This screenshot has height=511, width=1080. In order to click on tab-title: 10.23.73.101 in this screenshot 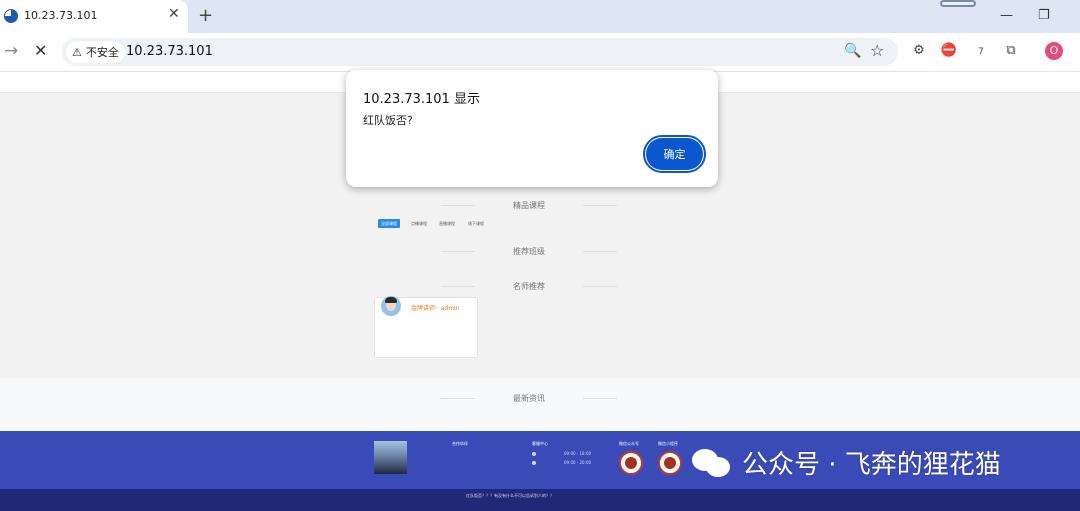, I will do `click(61, 15)`.